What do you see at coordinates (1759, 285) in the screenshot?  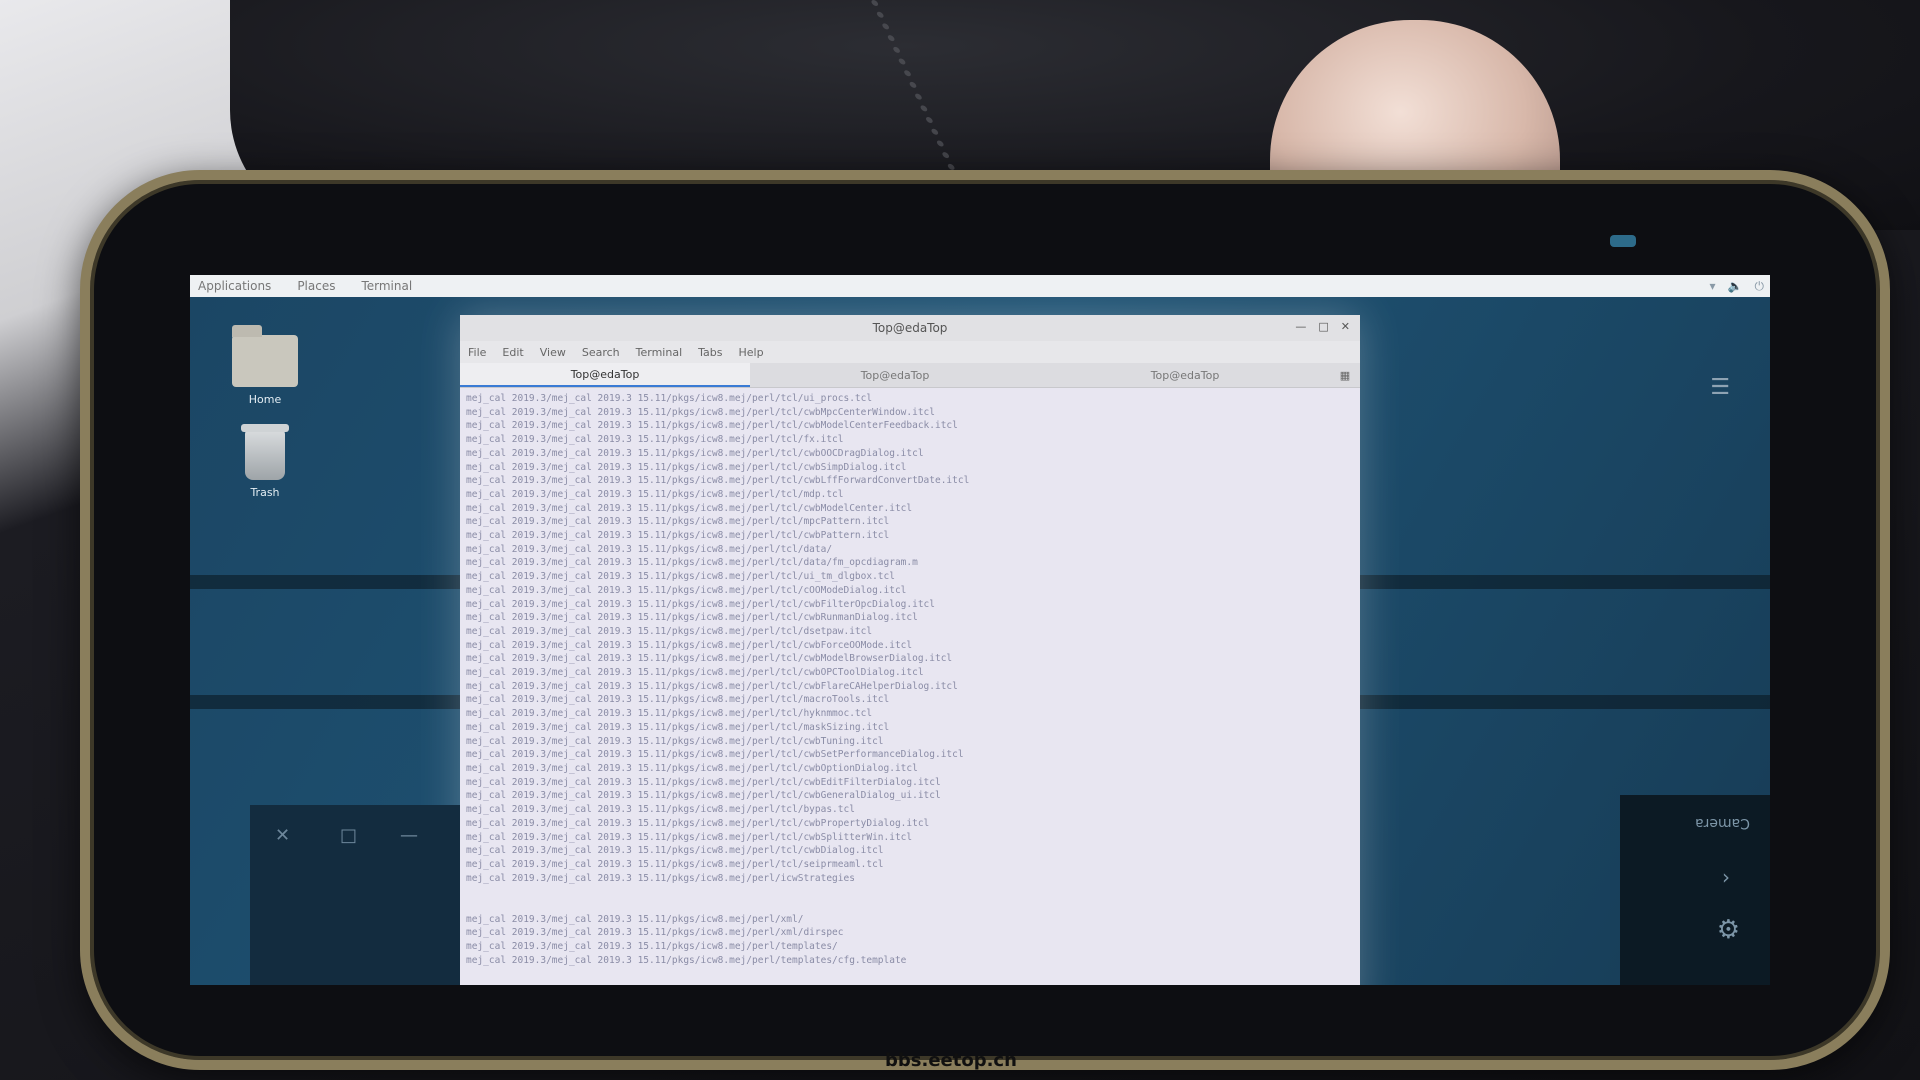 I see `power-icon: ⏻` at bounding box center [1759, 285].